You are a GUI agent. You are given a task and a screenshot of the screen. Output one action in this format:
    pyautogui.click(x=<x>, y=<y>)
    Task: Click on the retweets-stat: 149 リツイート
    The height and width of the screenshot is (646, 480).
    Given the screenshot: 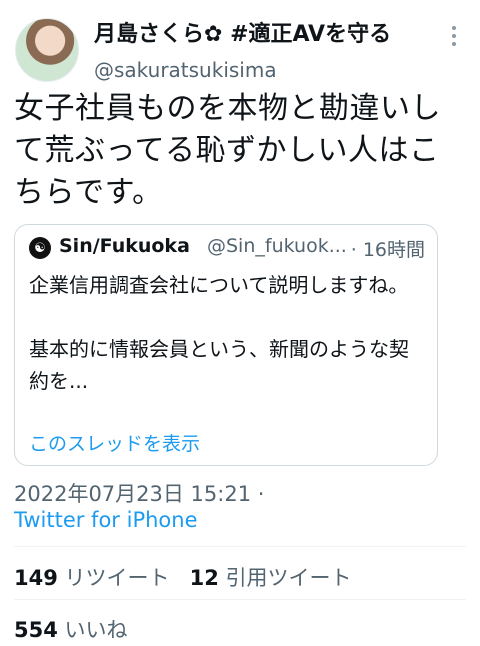 What is the action you would take?
    pyautogui.click(x=95, y=578)
    